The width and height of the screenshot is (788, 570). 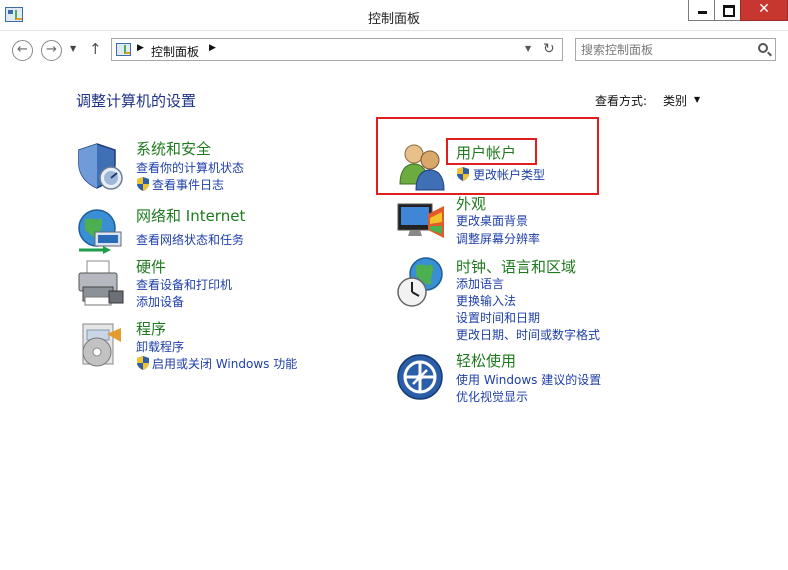 What do you see at coordinates (498, 238) in the screenshot?
I see `link-adjust-screen-resolution: 调整屏幕分辨率` at bounding box center [498, 238].